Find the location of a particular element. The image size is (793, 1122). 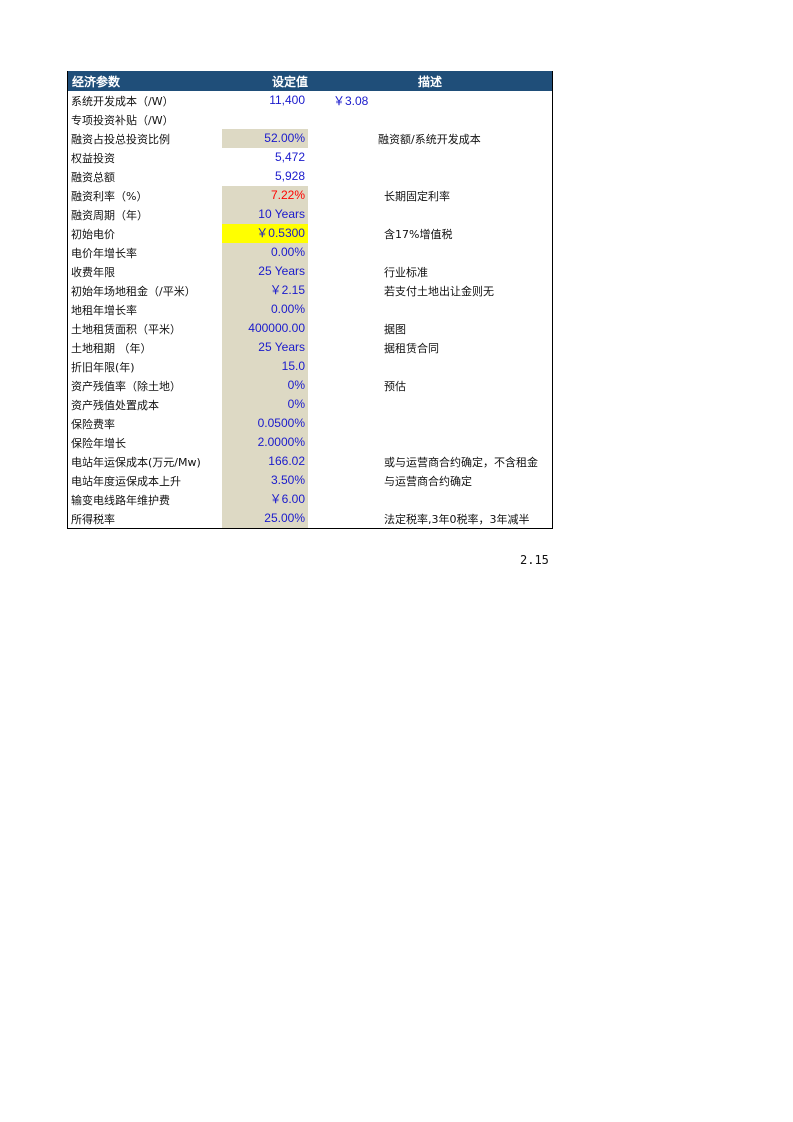

param-description: 若支付土地出让金则无 is located at coordinates (439, 291).